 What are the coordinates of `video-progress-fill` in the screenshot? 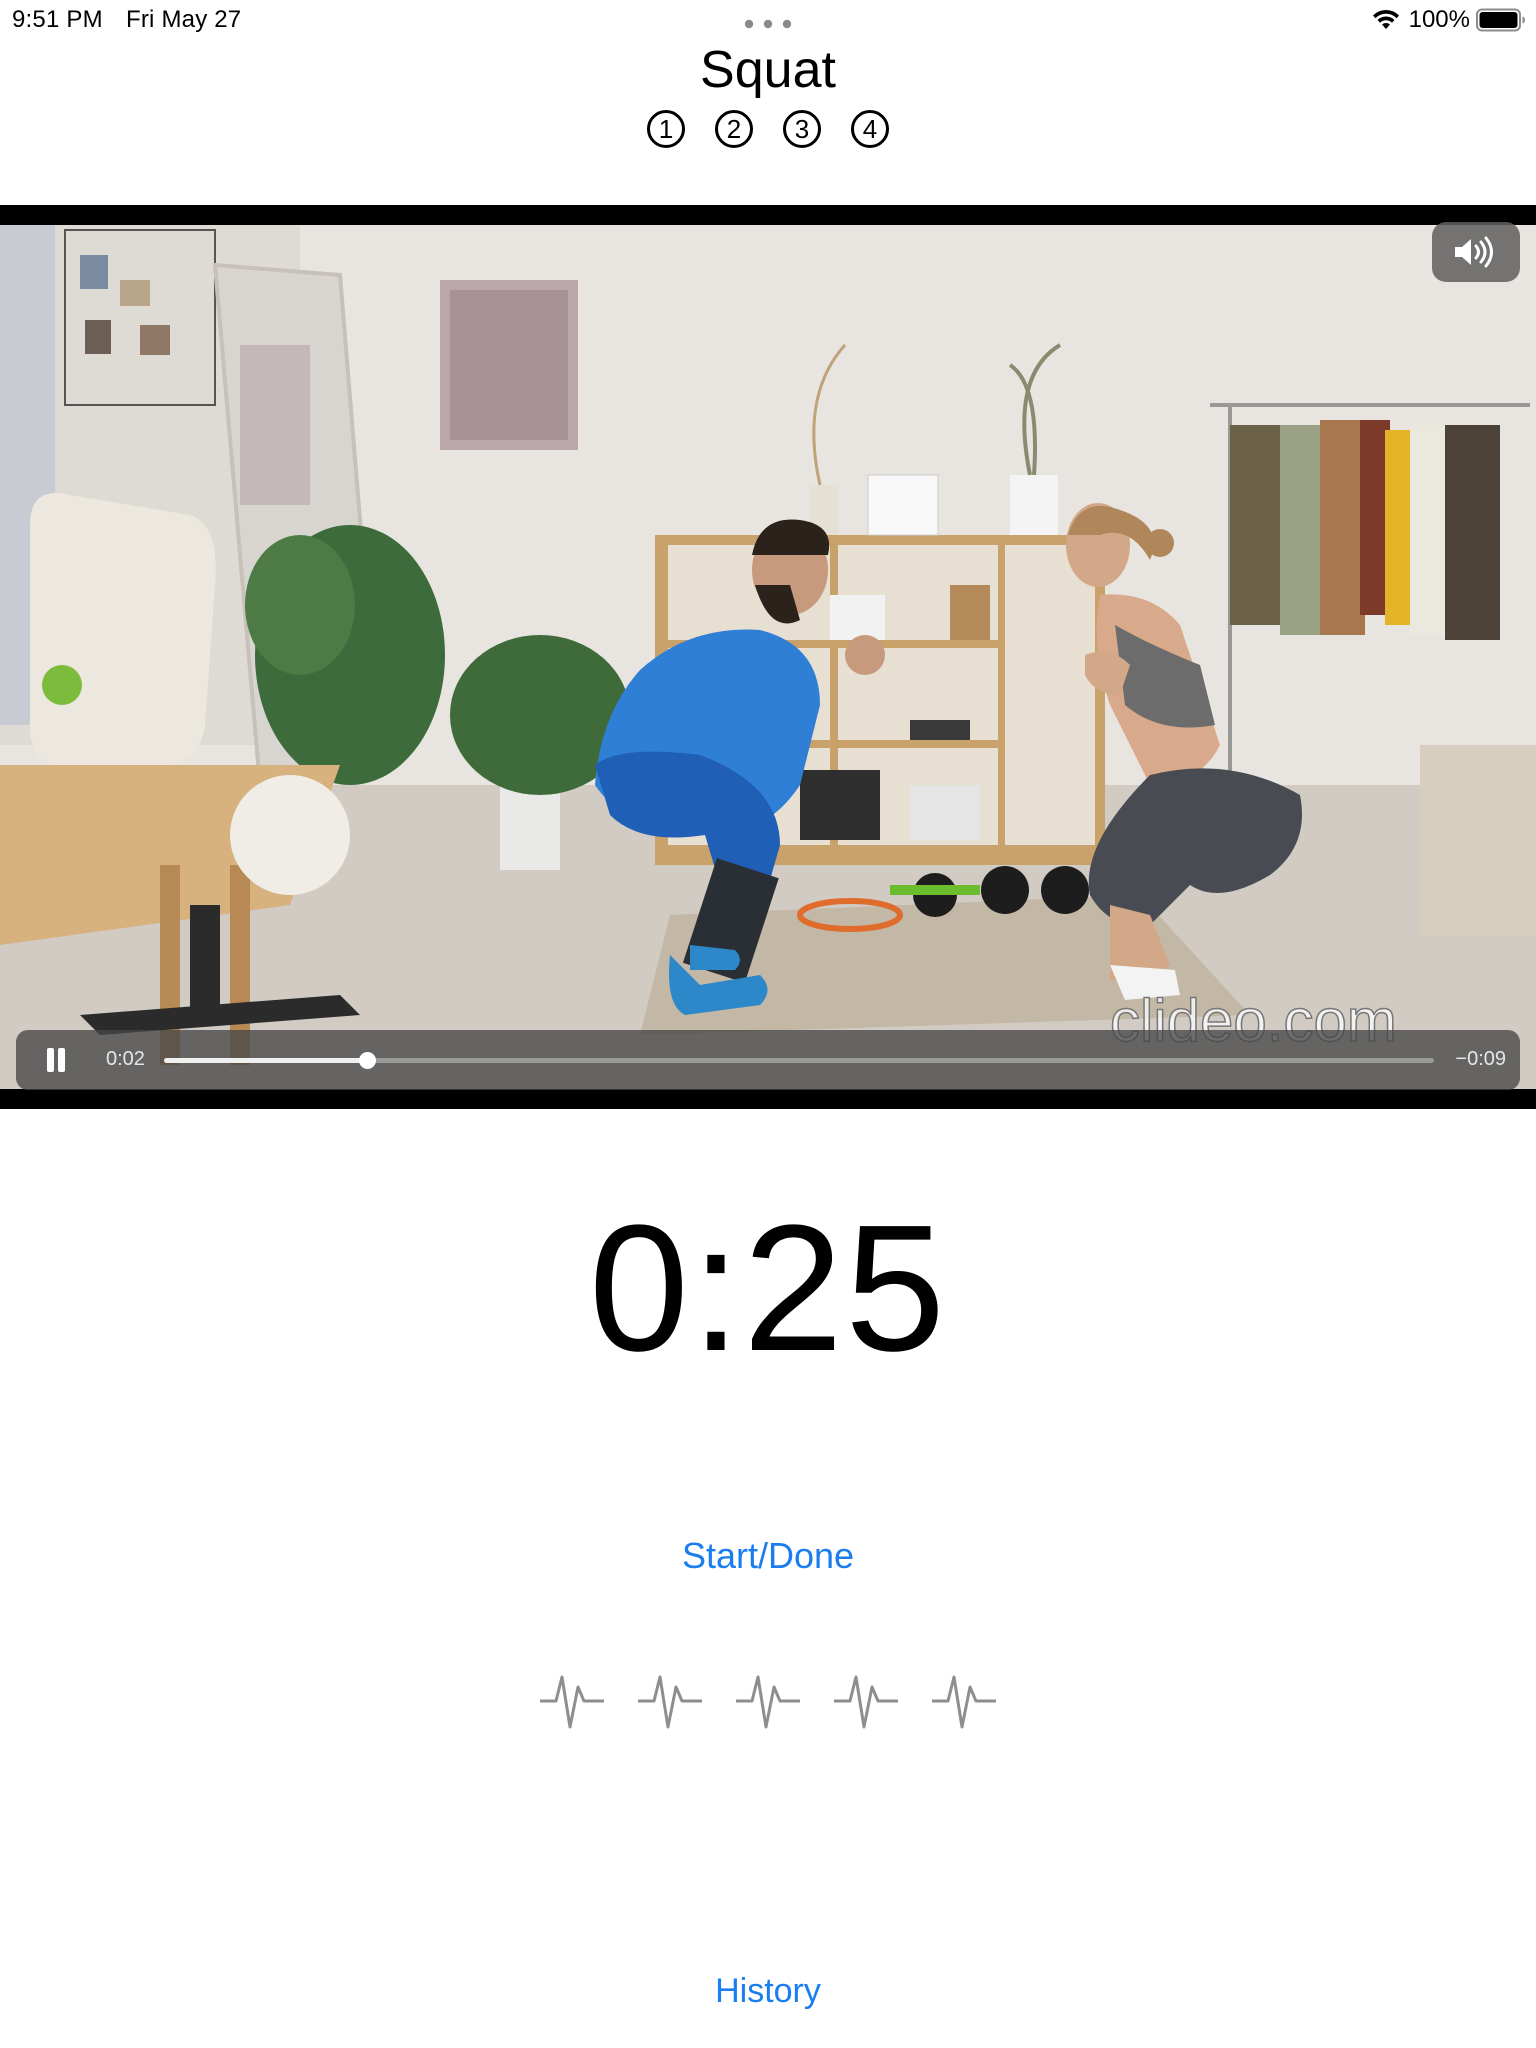 It's located at (266, 1060).